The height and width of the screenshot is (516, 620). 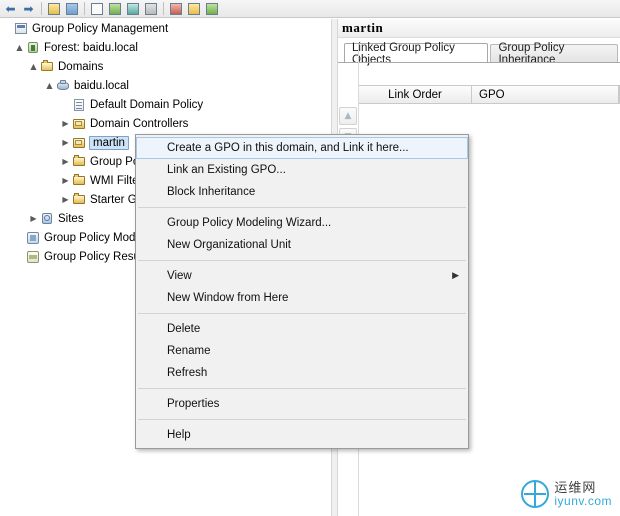 What do you see at coordinates (302, 373) in the screenshot?
I see `menu-item-refresh: Refresh` at bounding box center [302, 373].